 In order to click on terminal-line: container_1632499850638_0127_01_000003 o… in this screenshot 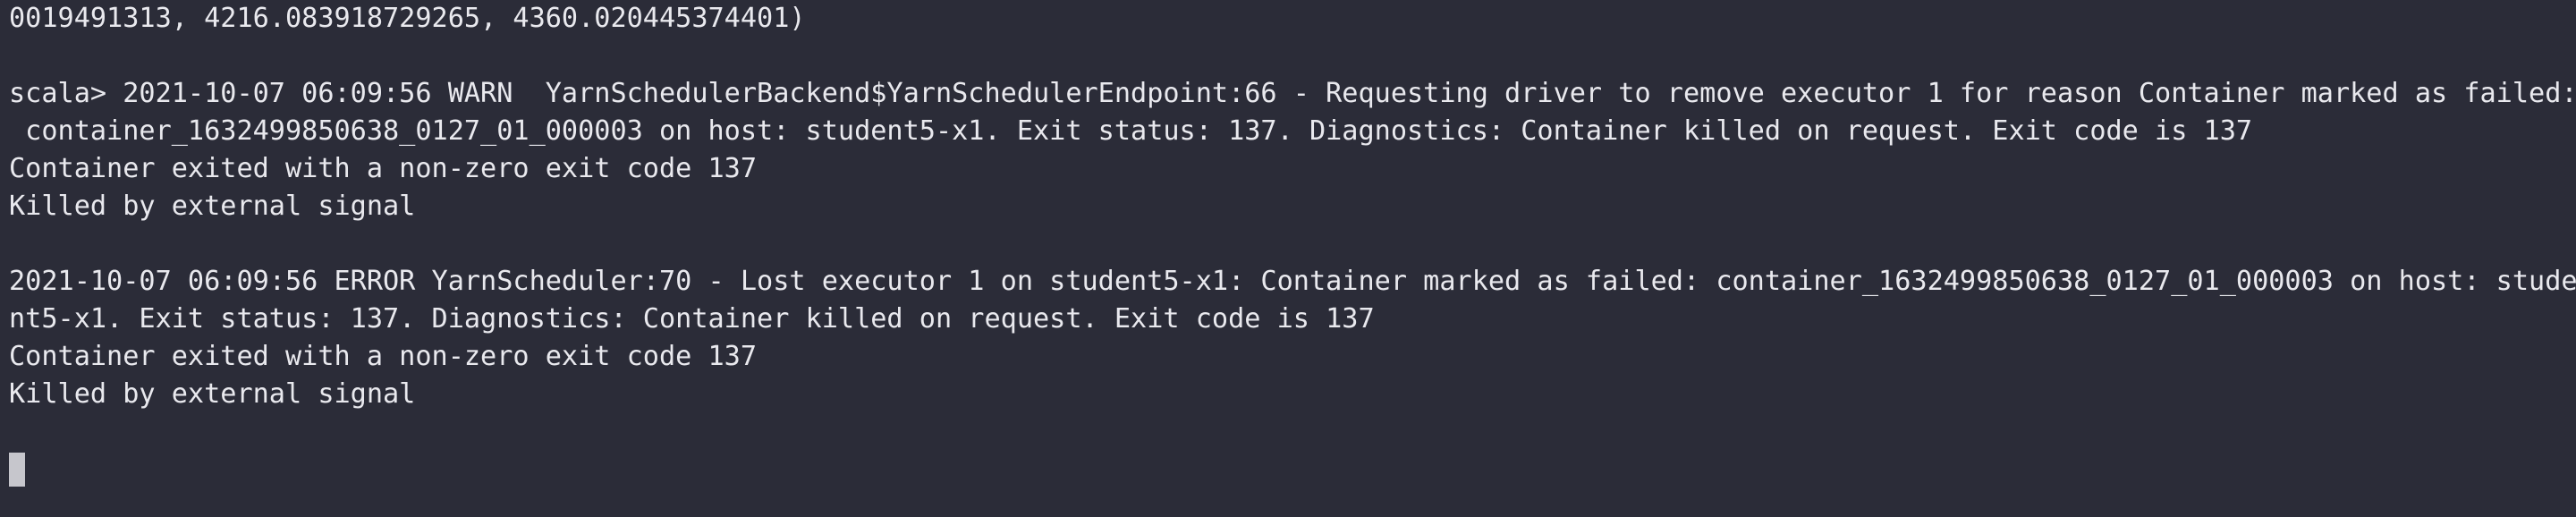, I will do `click(1131, 131)`.